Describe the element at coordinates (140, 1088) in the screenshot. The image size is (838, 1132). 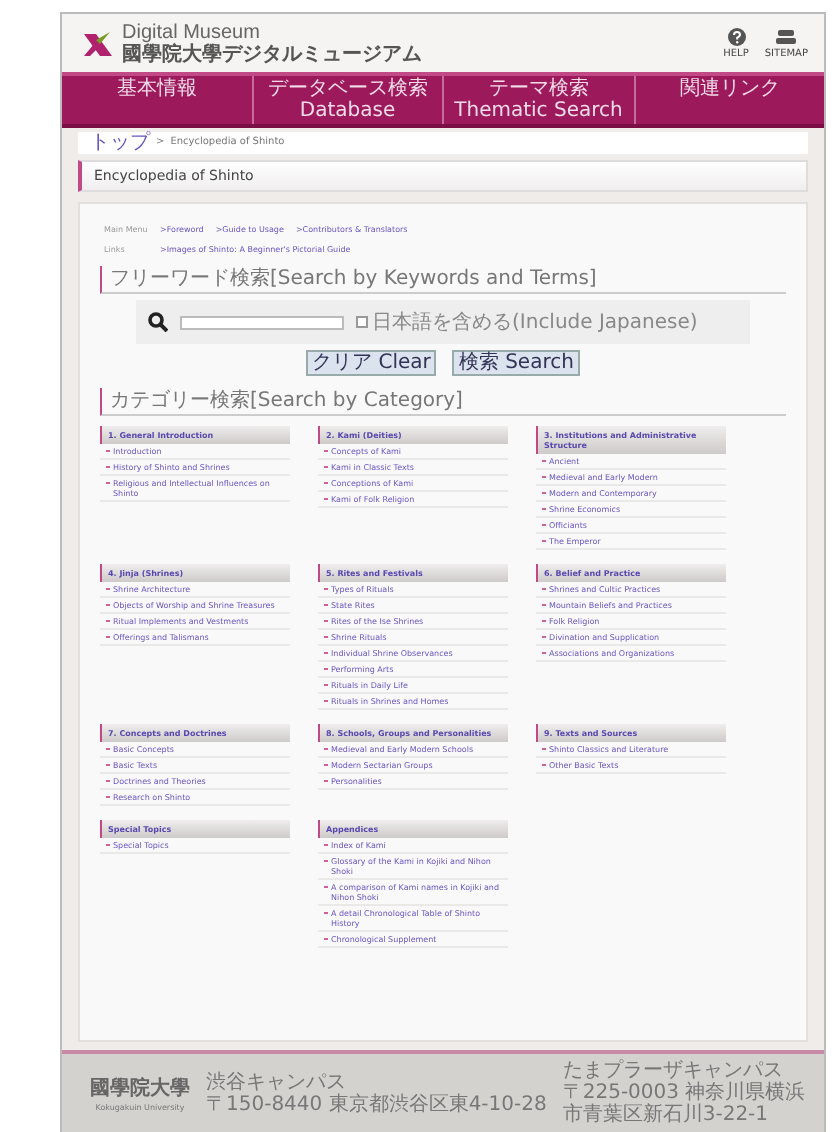
I see `university-name: 國學院大學` at that location.